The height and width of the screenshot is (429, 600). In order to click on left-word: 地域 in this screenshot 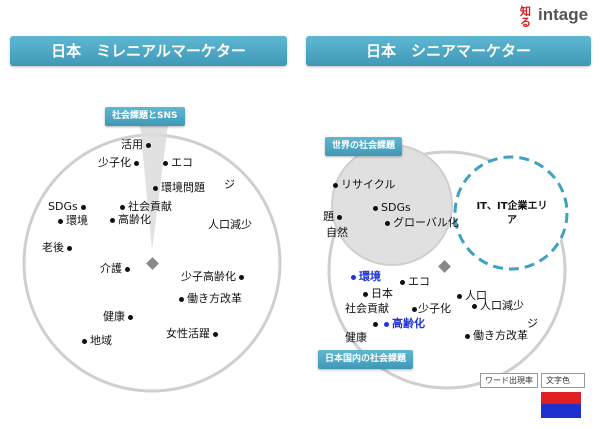, I will do `click(95, 340)`.